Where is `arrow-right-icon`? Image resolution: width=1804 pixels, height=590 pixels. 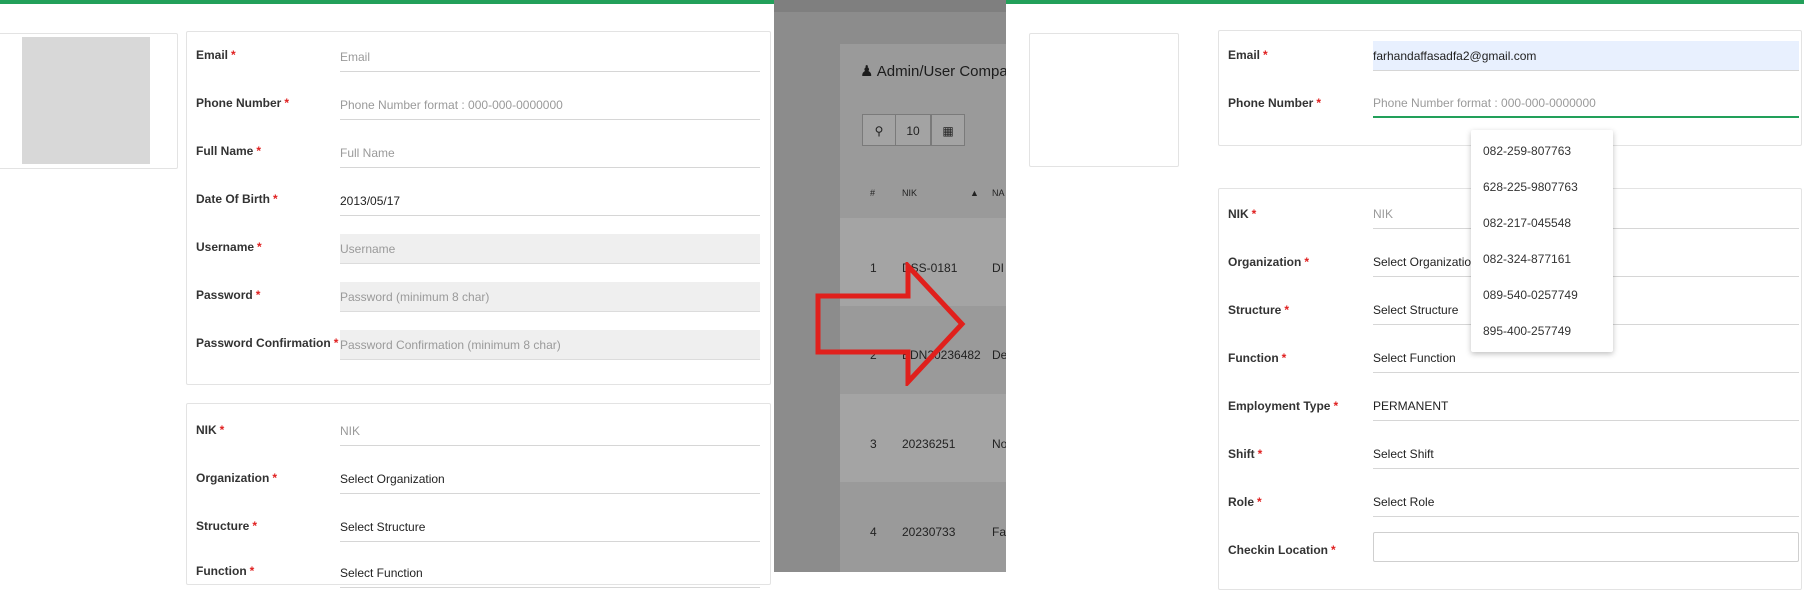
arrow-right-icon is located at coordinates (890, 324).